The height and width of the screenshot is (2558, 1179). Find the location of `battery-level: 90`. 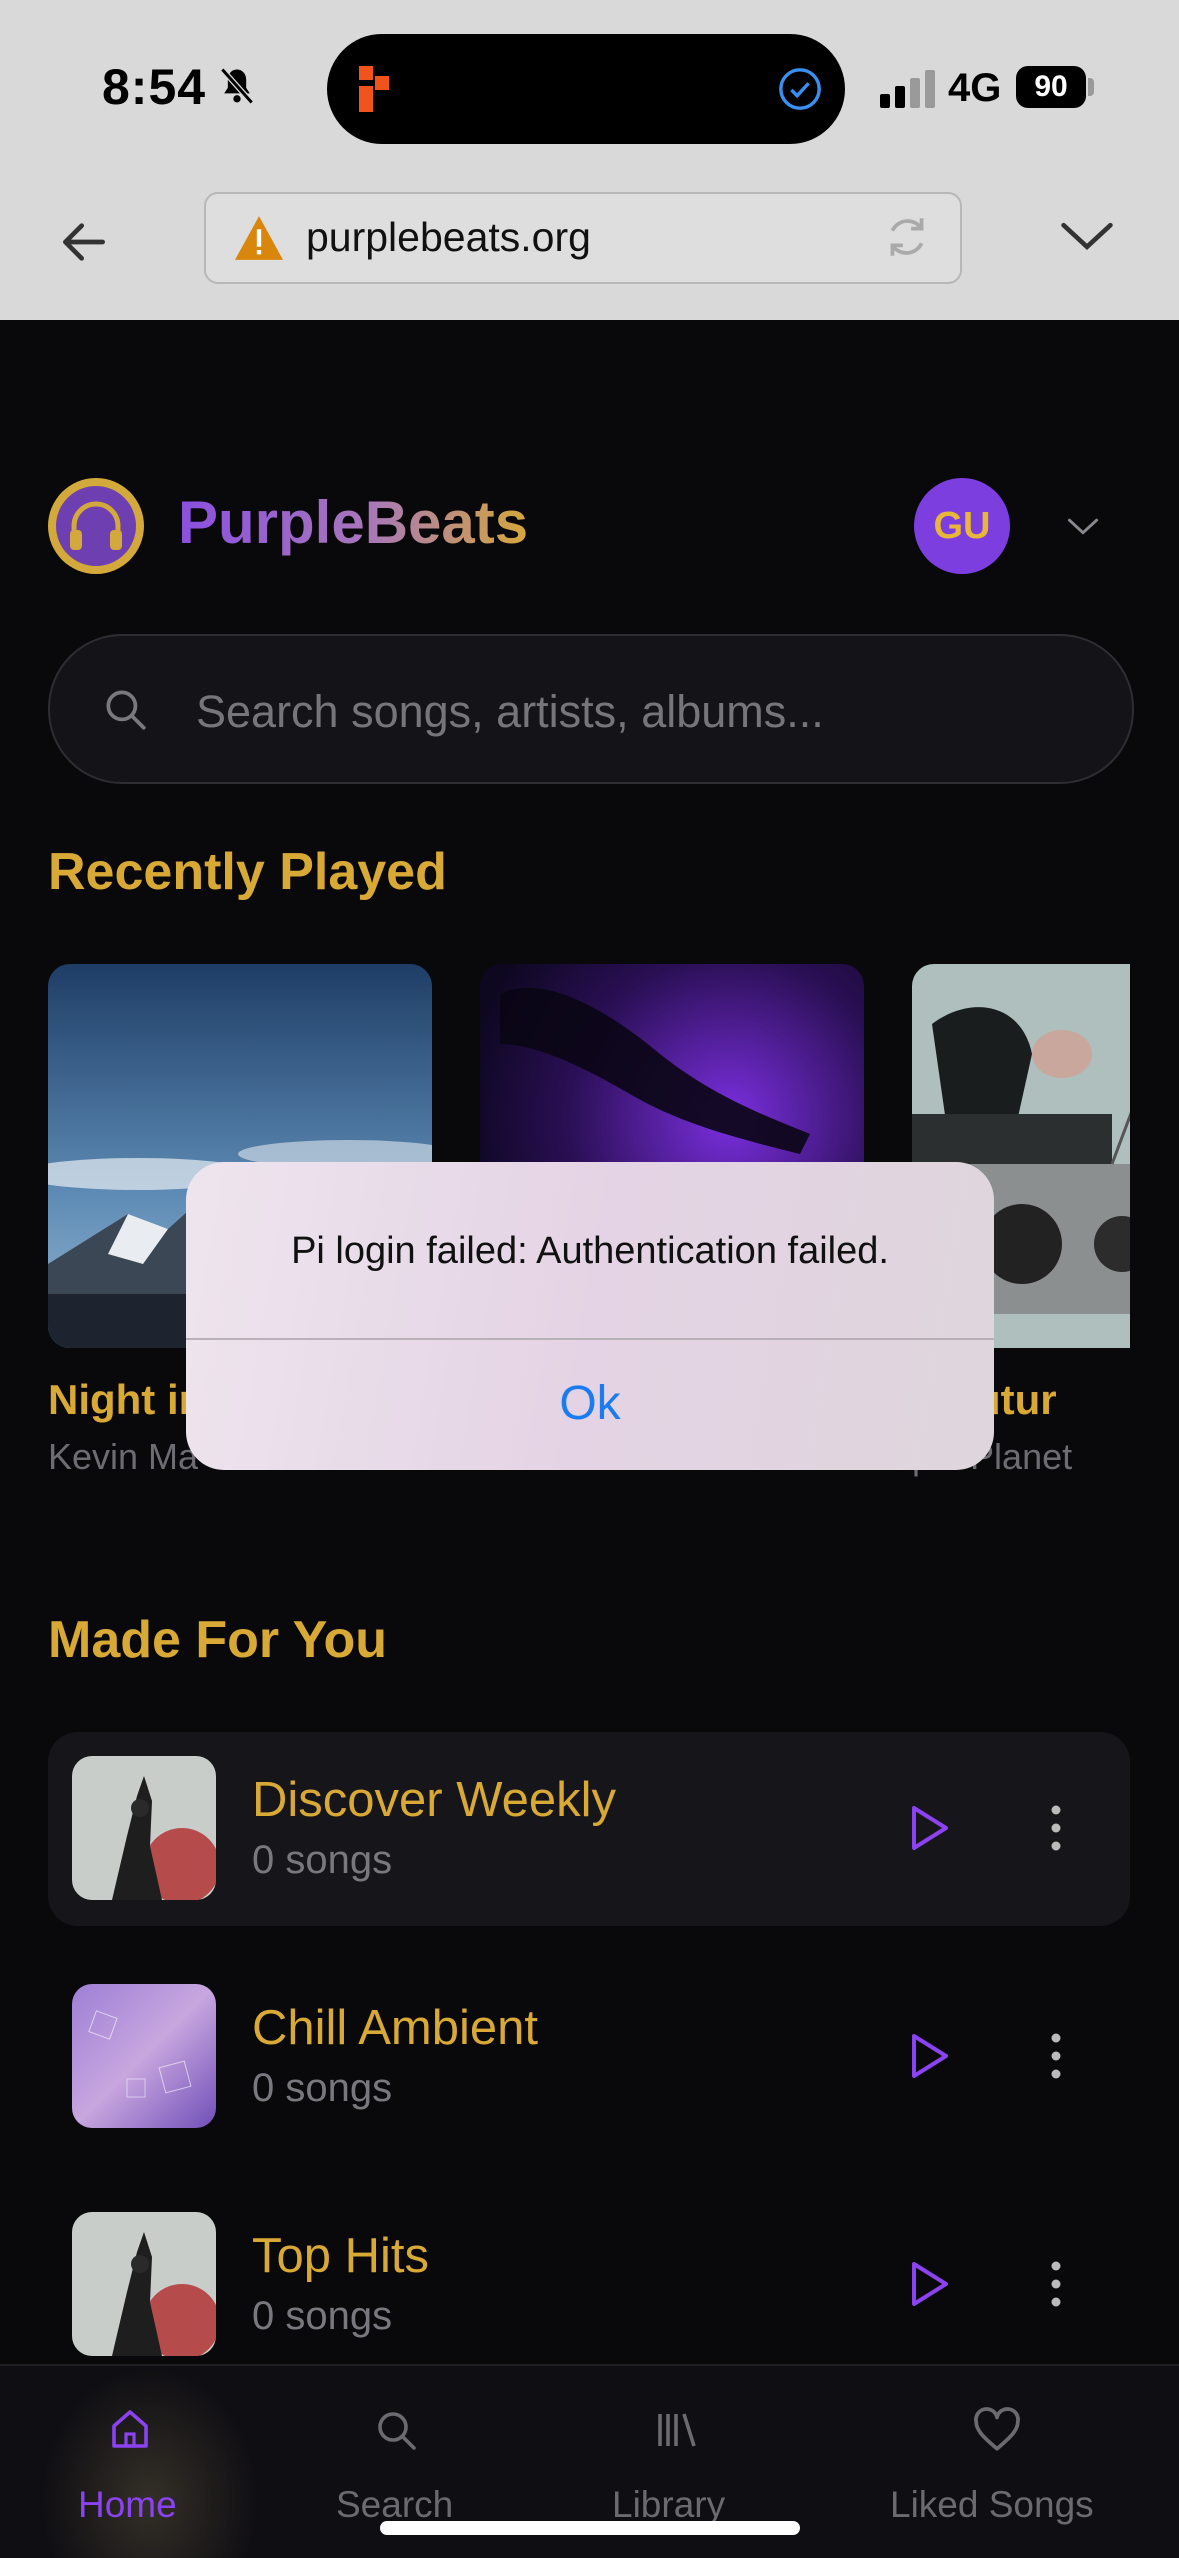

battery-level: 90 is located at coordinates (1051, 87).